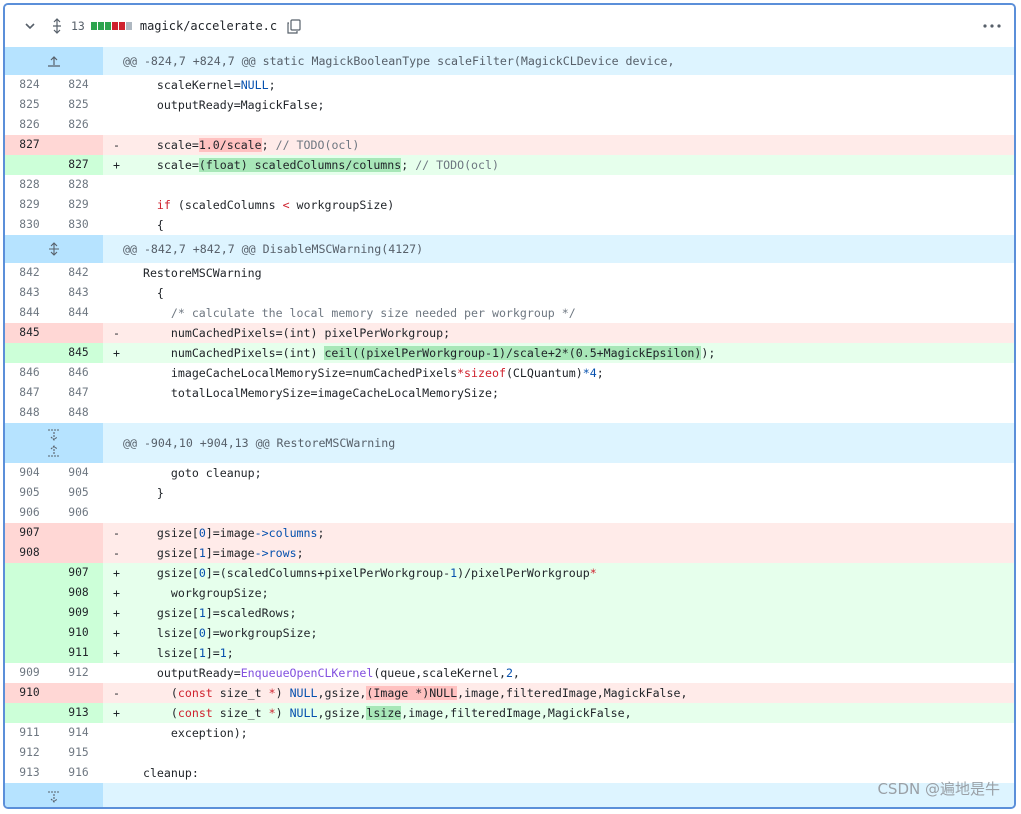 The width and height of the screenshot is (1021, 814). What do you see at coordinates (78, 573) in the screenshot?
I see `new-line-number: 907` at bounding box center [78, 573].